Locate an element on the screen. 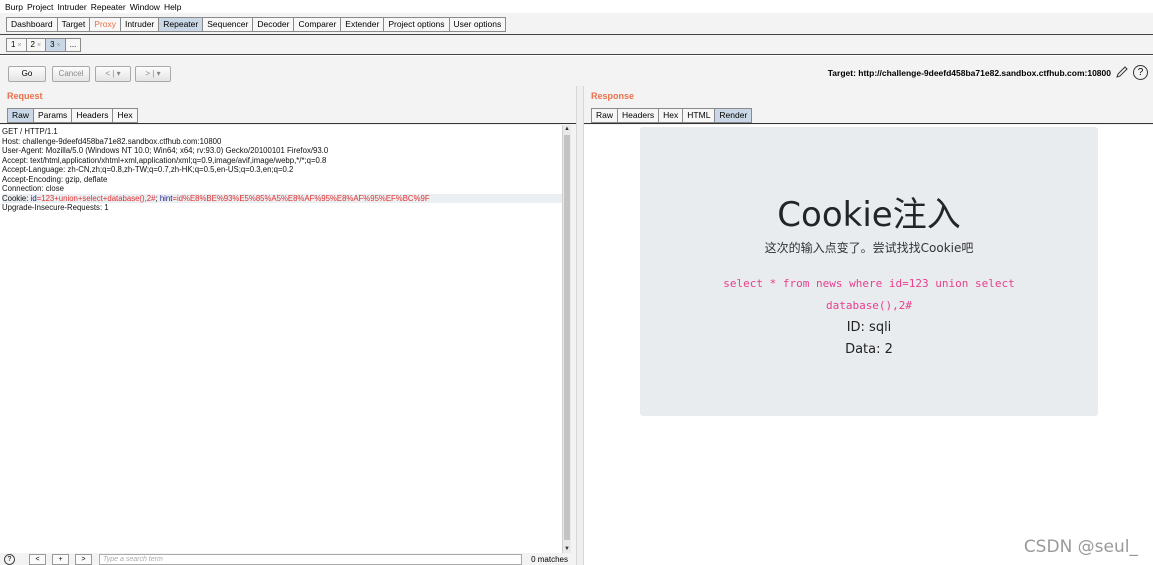 The image size is (1153, 565). request-title: Request is located at coordinates (25, 96).